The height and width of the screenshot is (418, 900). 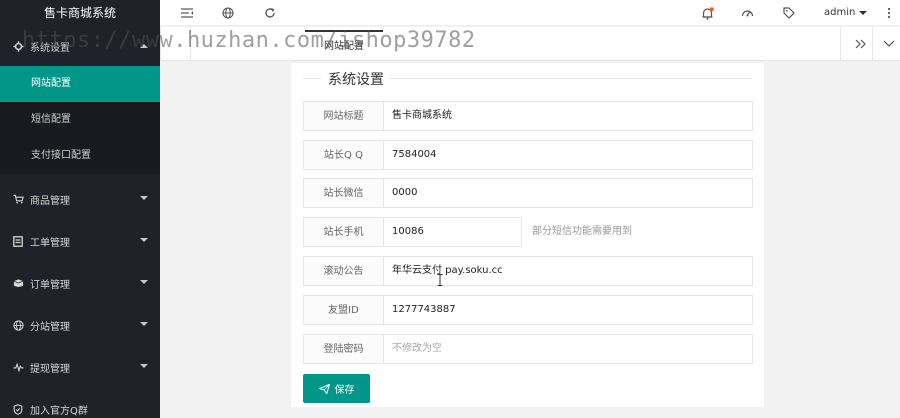 I want to click on gear-icon, so click(x=18, y=46).